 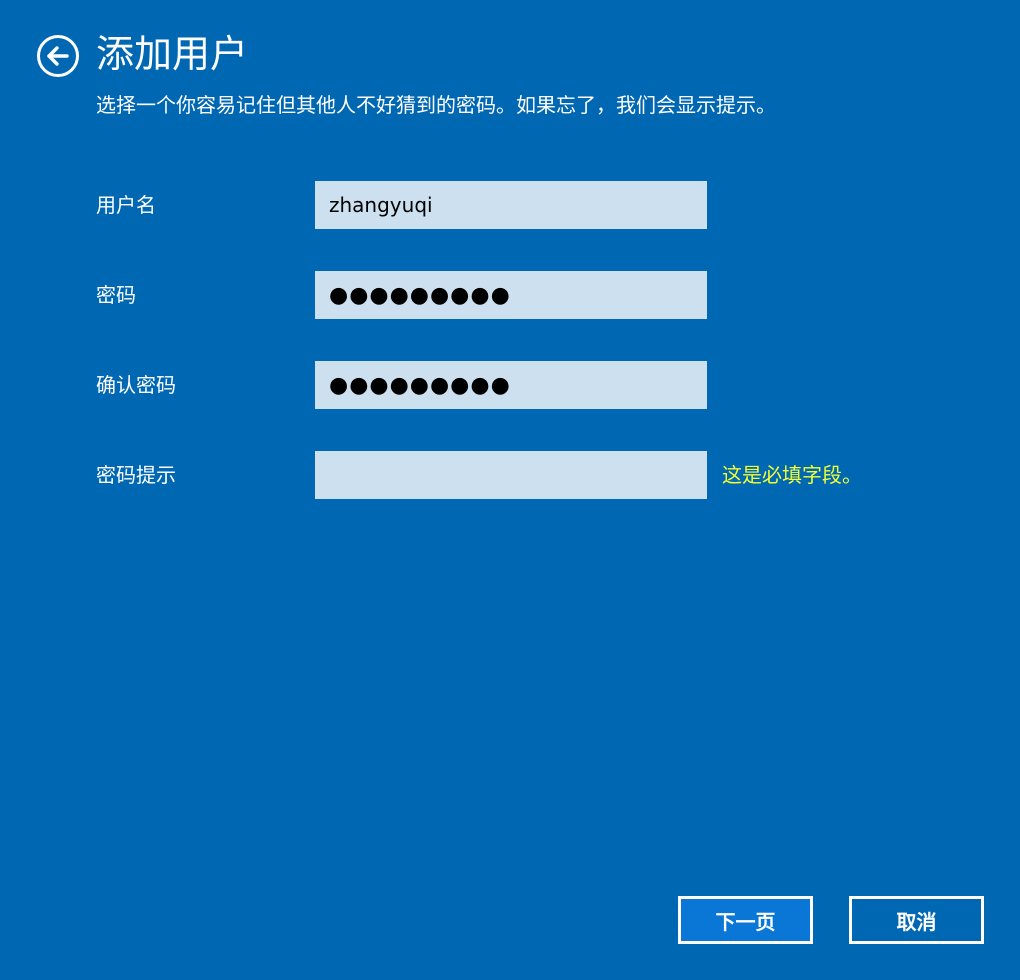 What do you see at coordinates (916, 920) in the screenshot?
I see `cancel-button: 取消` at bounding box center [916, 920].